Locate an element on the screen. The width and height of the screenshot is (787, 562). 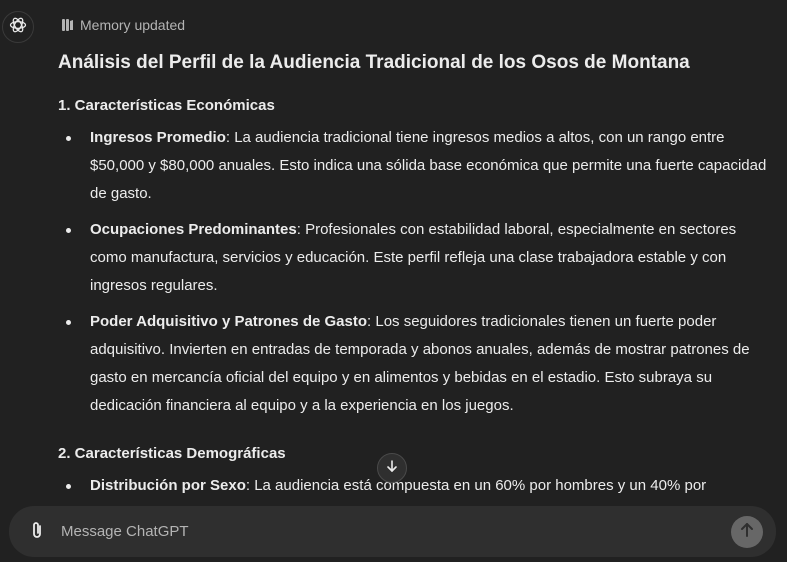
memory-status-text: Memory updated is located at coordinates (133, 25).